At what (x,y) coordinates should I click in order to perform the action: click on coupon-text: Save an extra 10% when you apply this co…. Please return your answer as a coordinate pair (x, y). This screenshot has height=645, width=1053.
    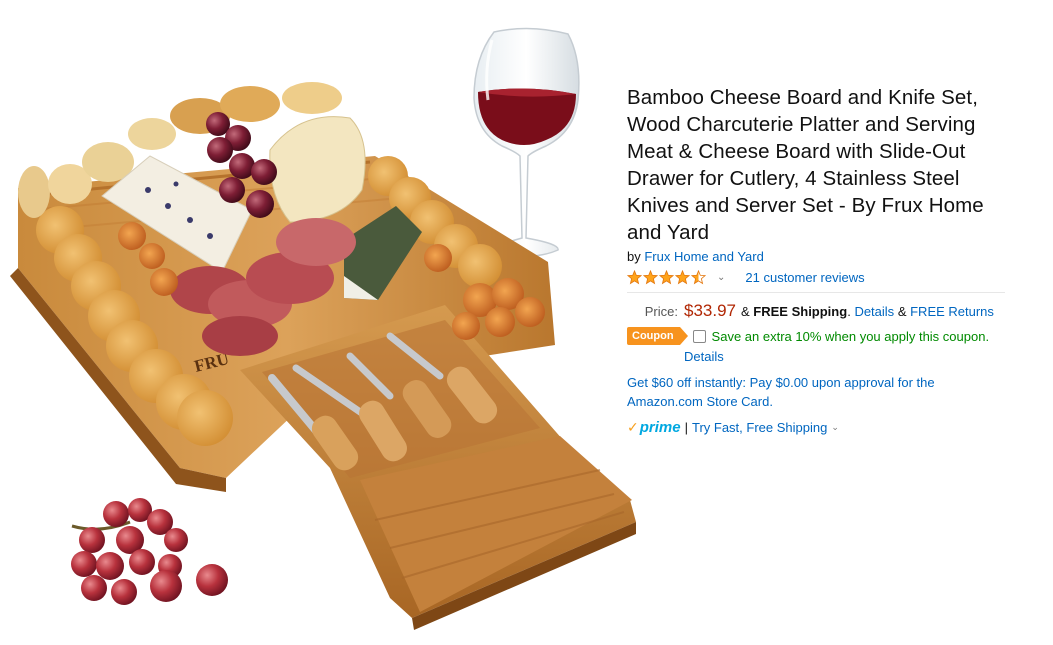
    Looking at the image, I should click on (850, 336).